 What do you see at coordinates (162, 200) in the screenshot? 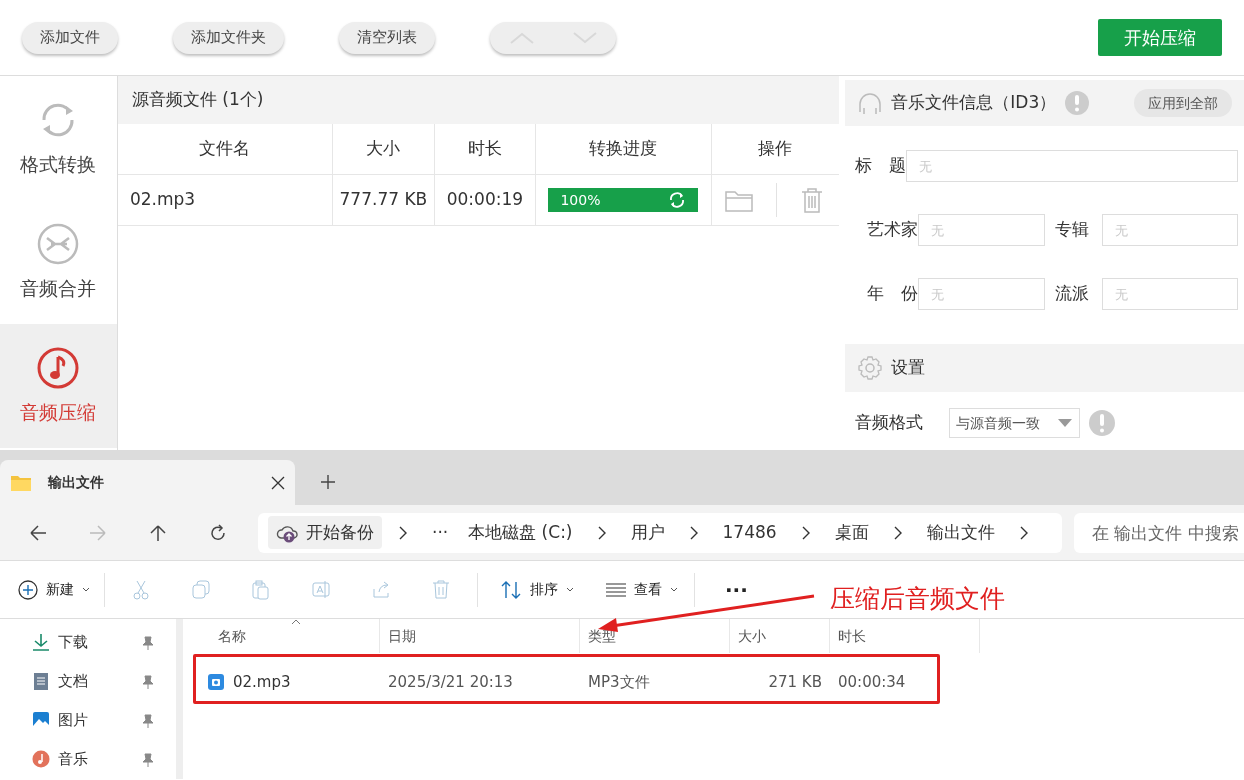
I see `table-cell-text: 02.mp3` at bounding box center [162, 200].